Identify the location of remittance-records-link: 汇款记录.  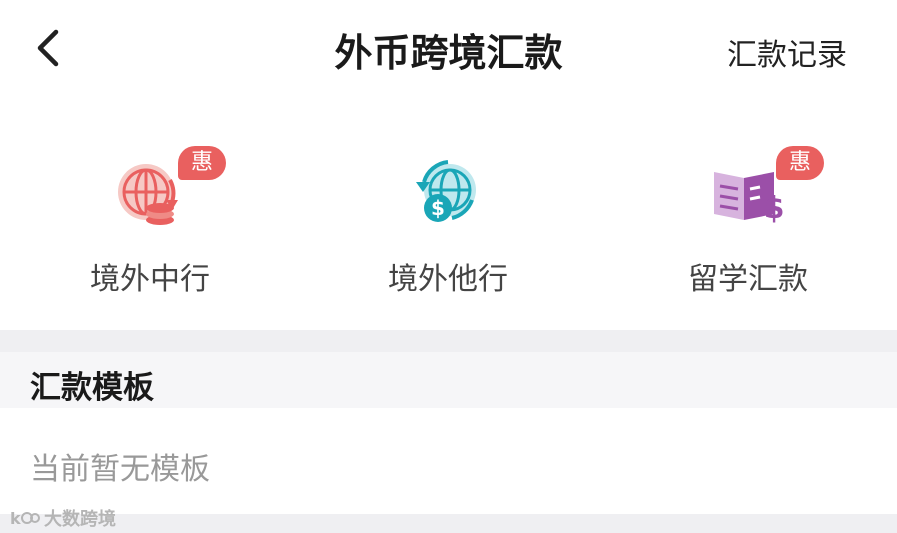
(787, 52).